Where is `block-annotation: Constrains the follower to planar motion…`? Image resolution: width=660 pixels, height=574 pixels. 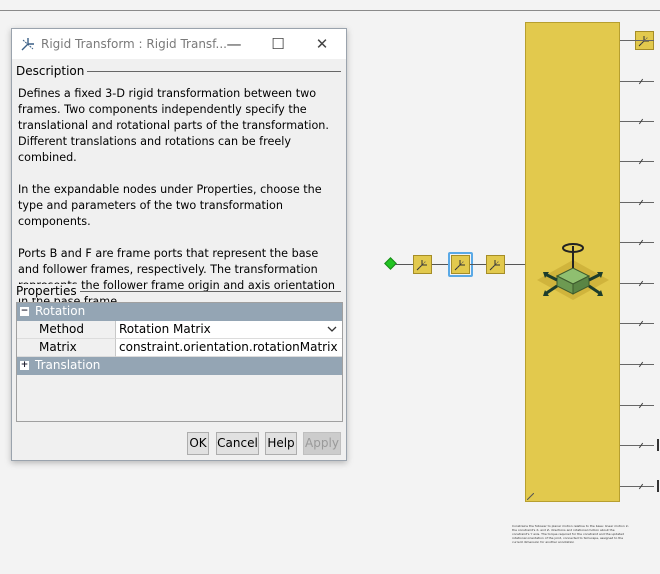
block-annotation: Constrains the follower to planar motion… is located at coordinates (570, 534).